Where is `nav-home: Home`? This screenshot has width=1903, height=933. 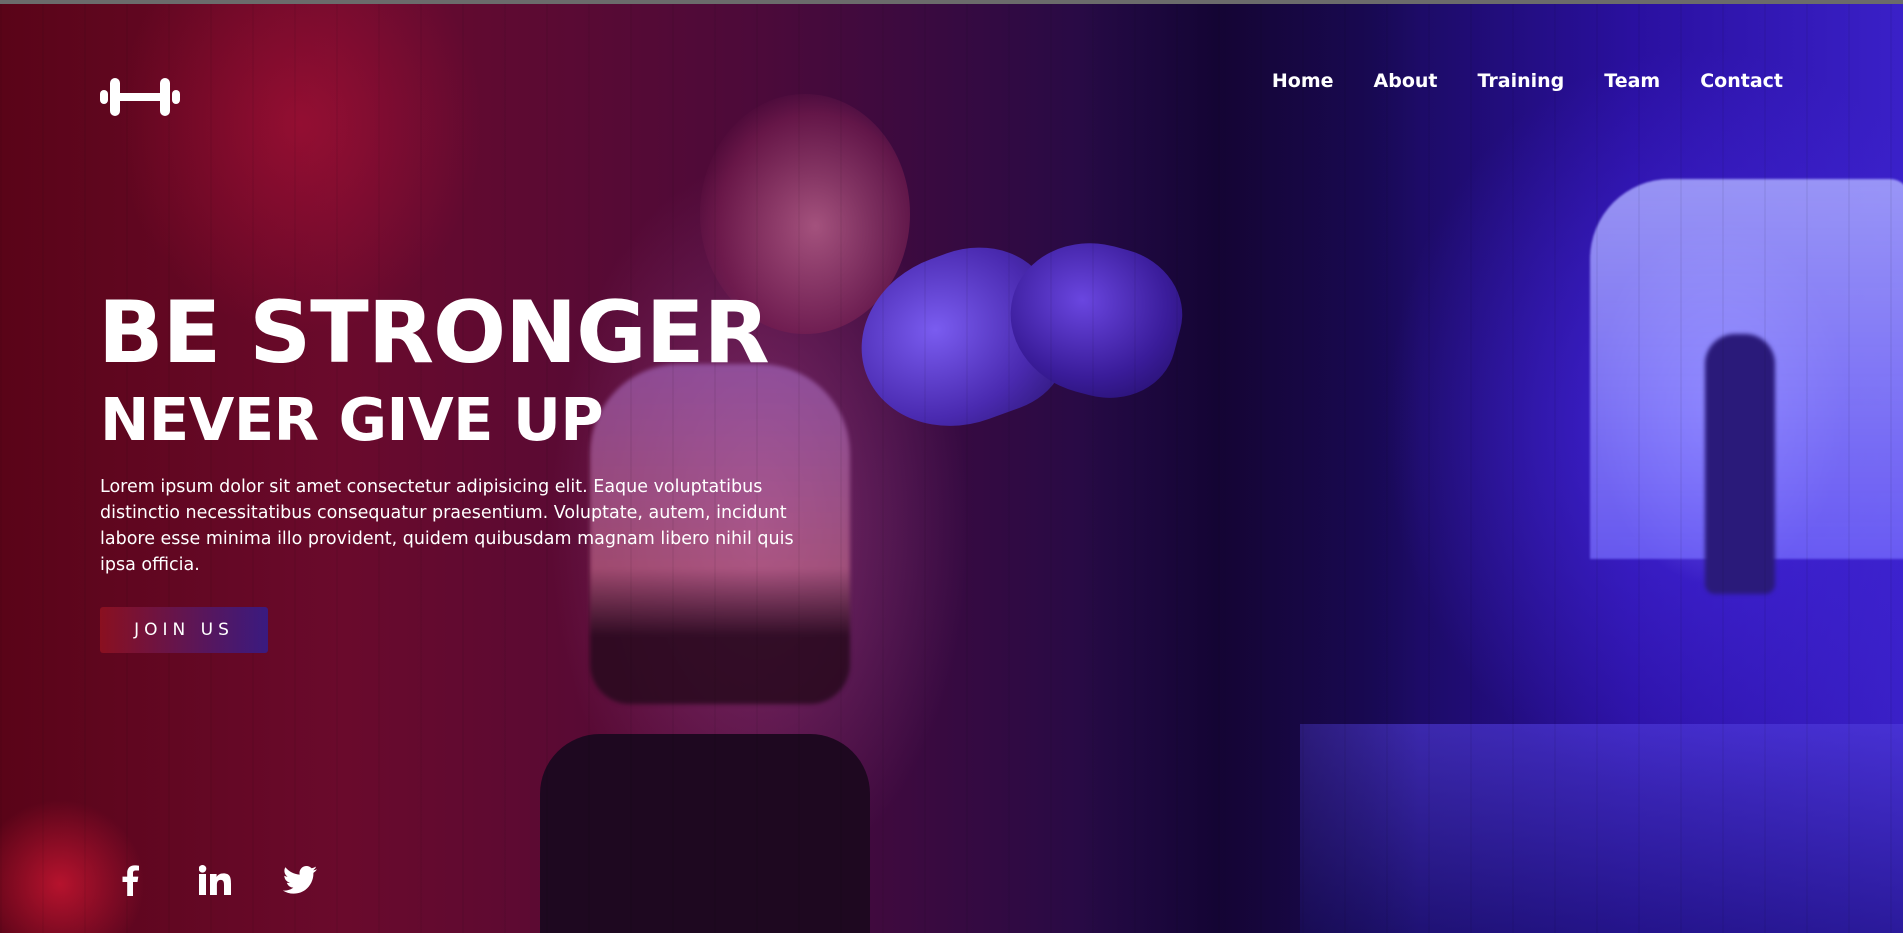 nav-home: Home is located at coordinates (1303, 81).